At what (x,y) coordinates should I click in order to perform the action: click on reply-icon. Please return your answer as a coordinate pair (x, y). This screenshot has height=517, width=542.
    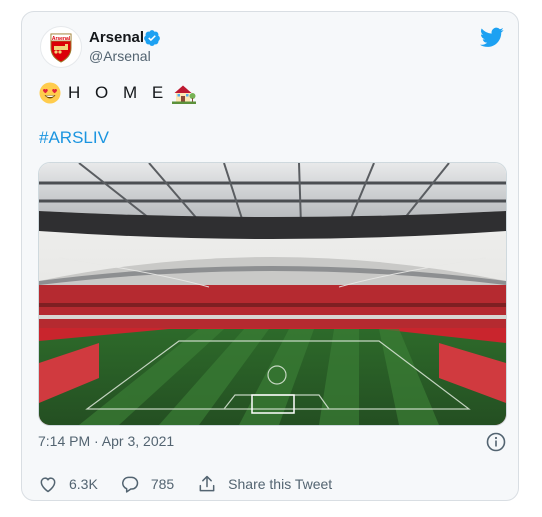
    Looking at the image, I should click on (130, 484).